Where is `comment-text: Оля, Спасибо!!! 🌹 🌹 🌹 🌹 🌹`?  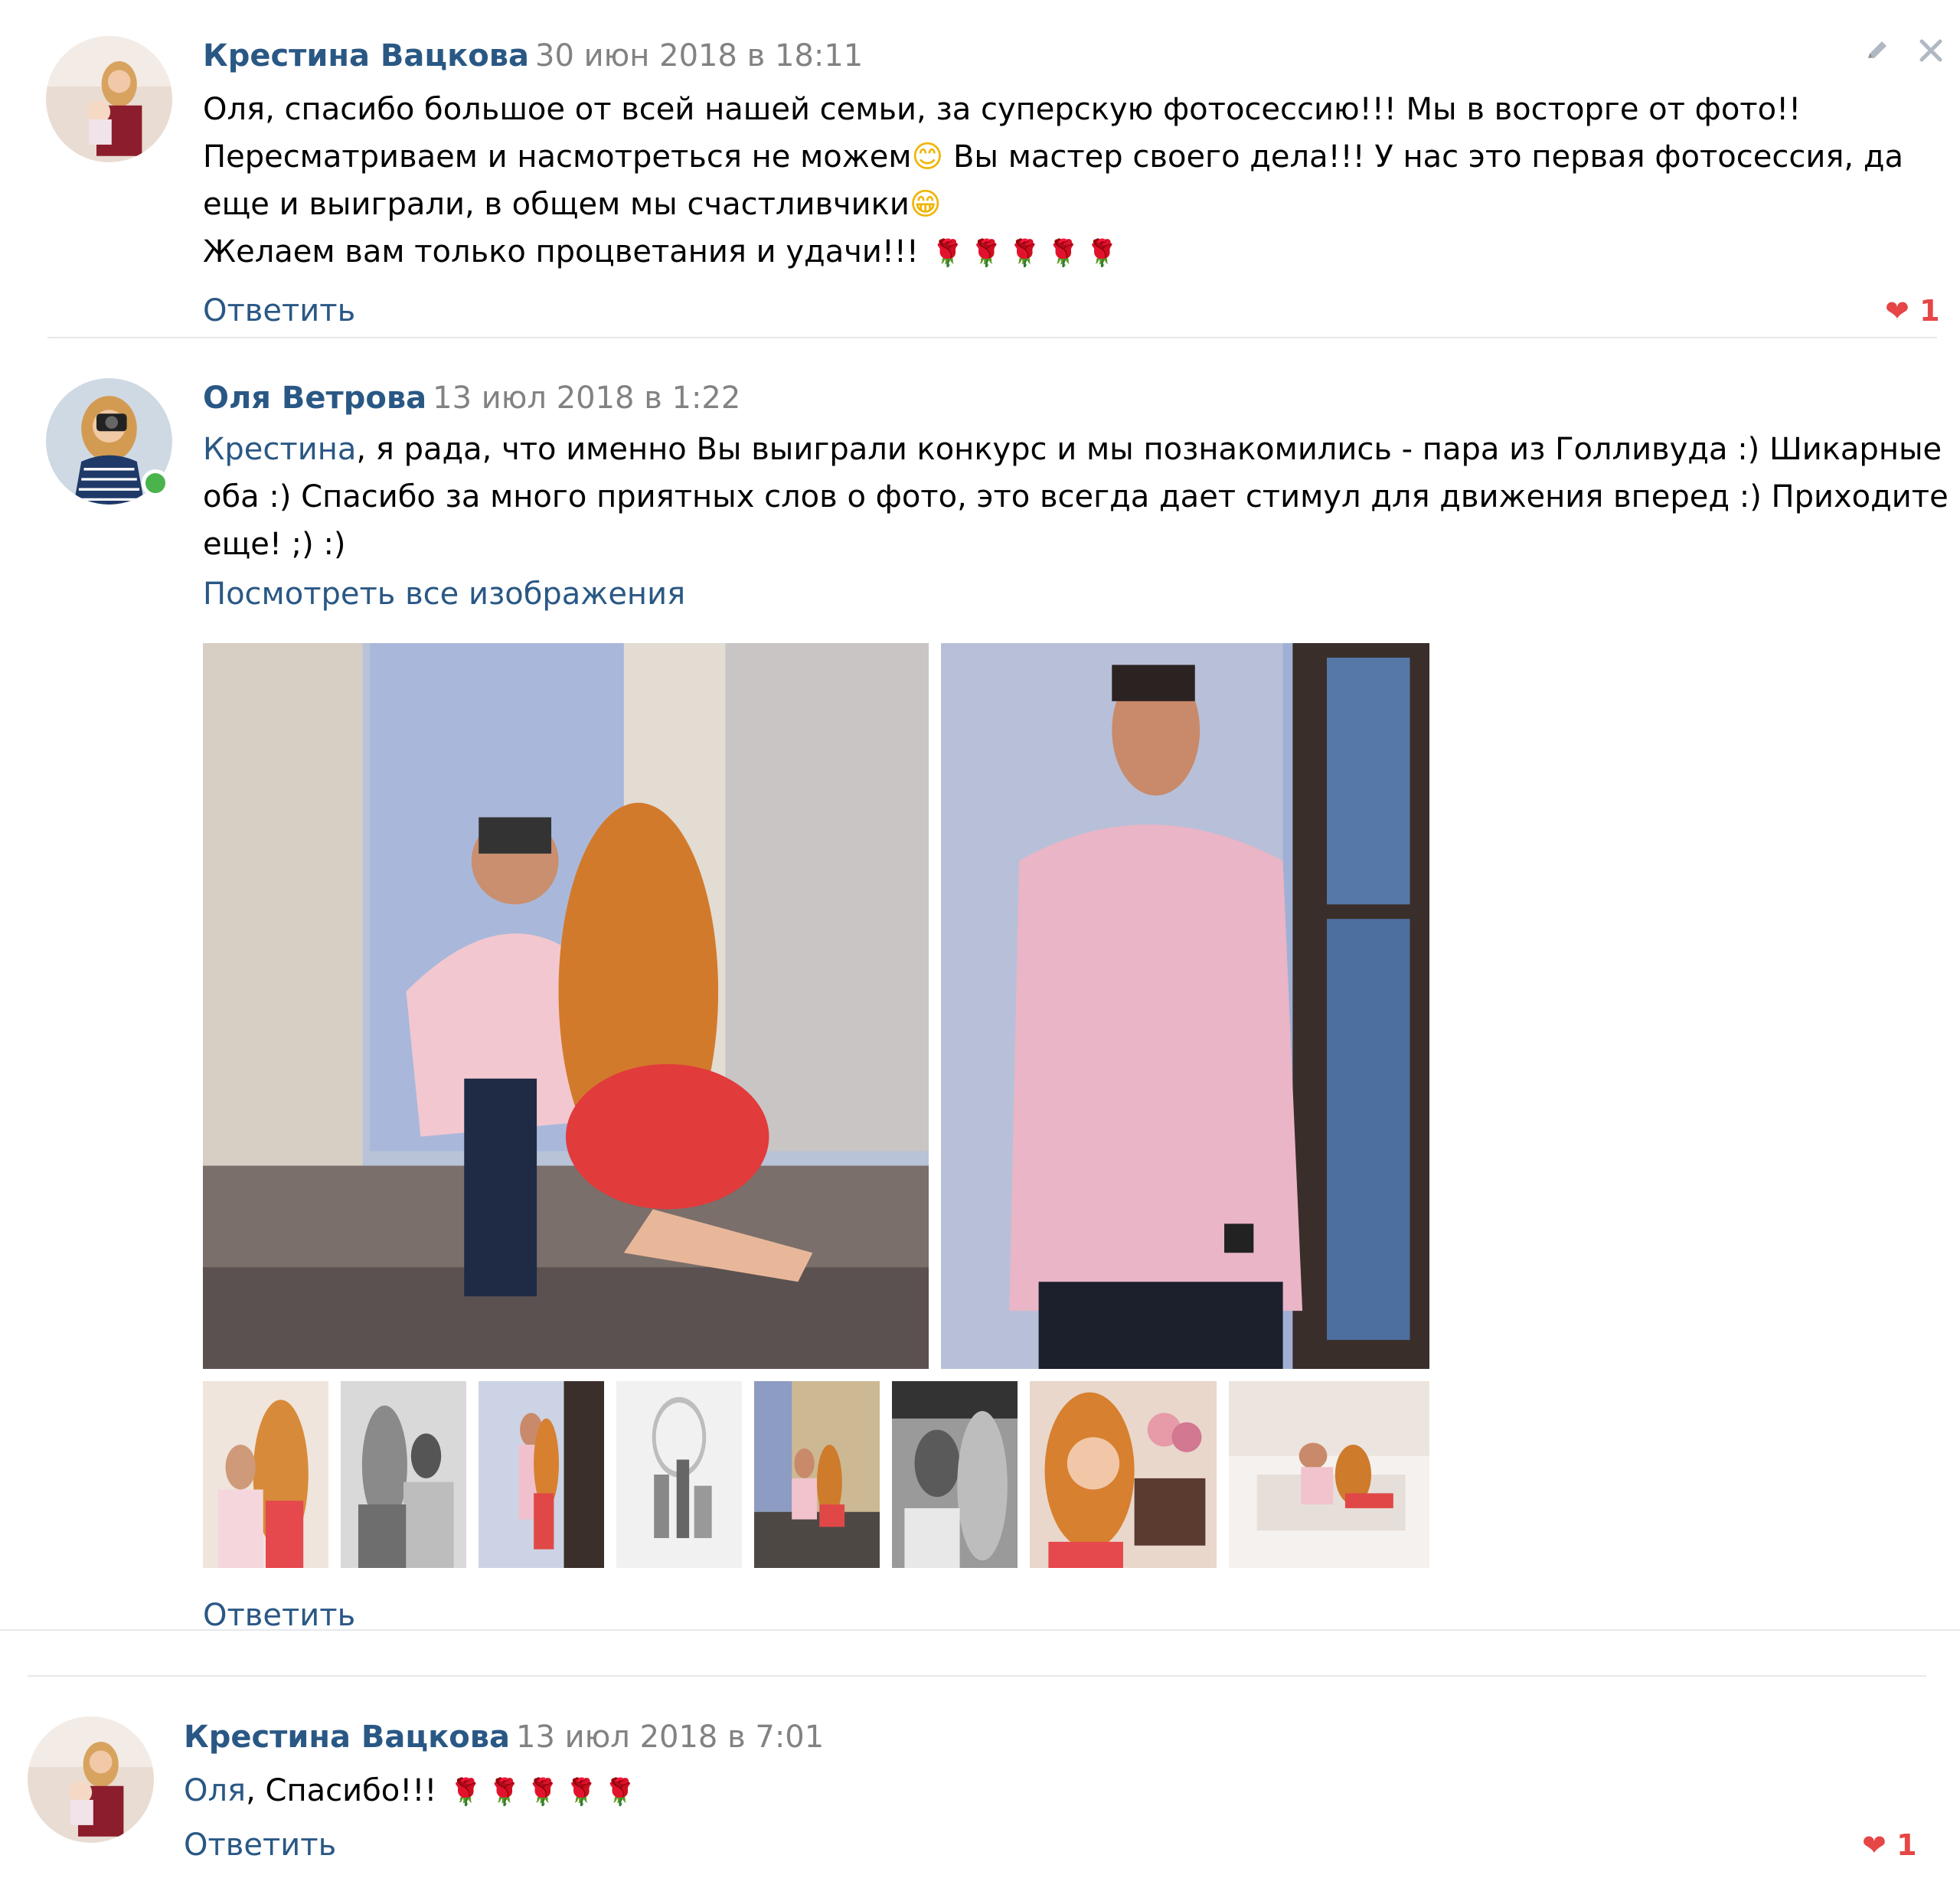 comment-text: Оля, Спасибо!!! 🌹 🌹 🌹 🌹 🌹 is located at coordinates (411, 1791).